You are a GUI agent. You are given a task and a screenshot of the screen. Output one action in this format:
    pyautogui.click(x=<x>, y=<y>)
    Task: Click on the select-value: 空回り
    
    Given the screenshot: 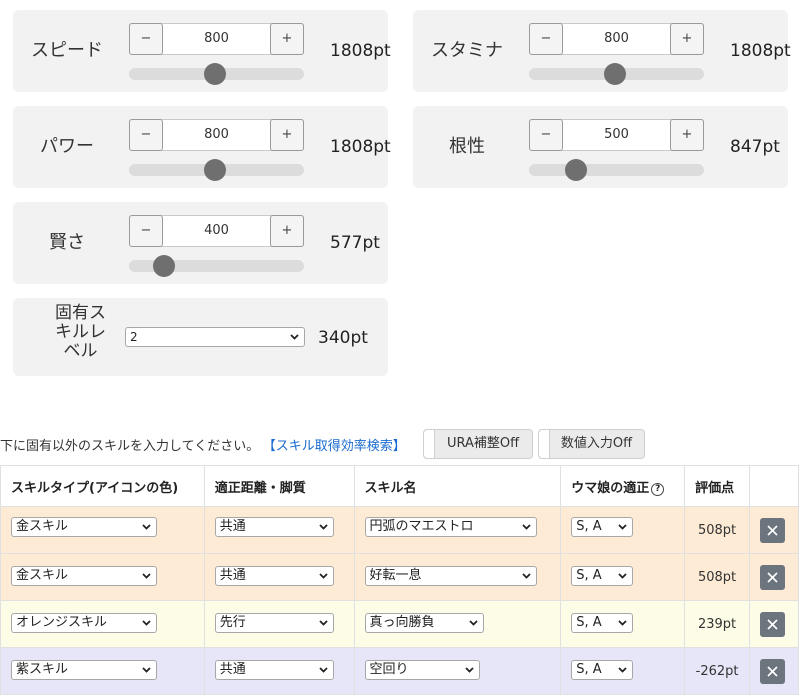 What is the action you would take?
    pyautogui.click(x=389, y=669)
    